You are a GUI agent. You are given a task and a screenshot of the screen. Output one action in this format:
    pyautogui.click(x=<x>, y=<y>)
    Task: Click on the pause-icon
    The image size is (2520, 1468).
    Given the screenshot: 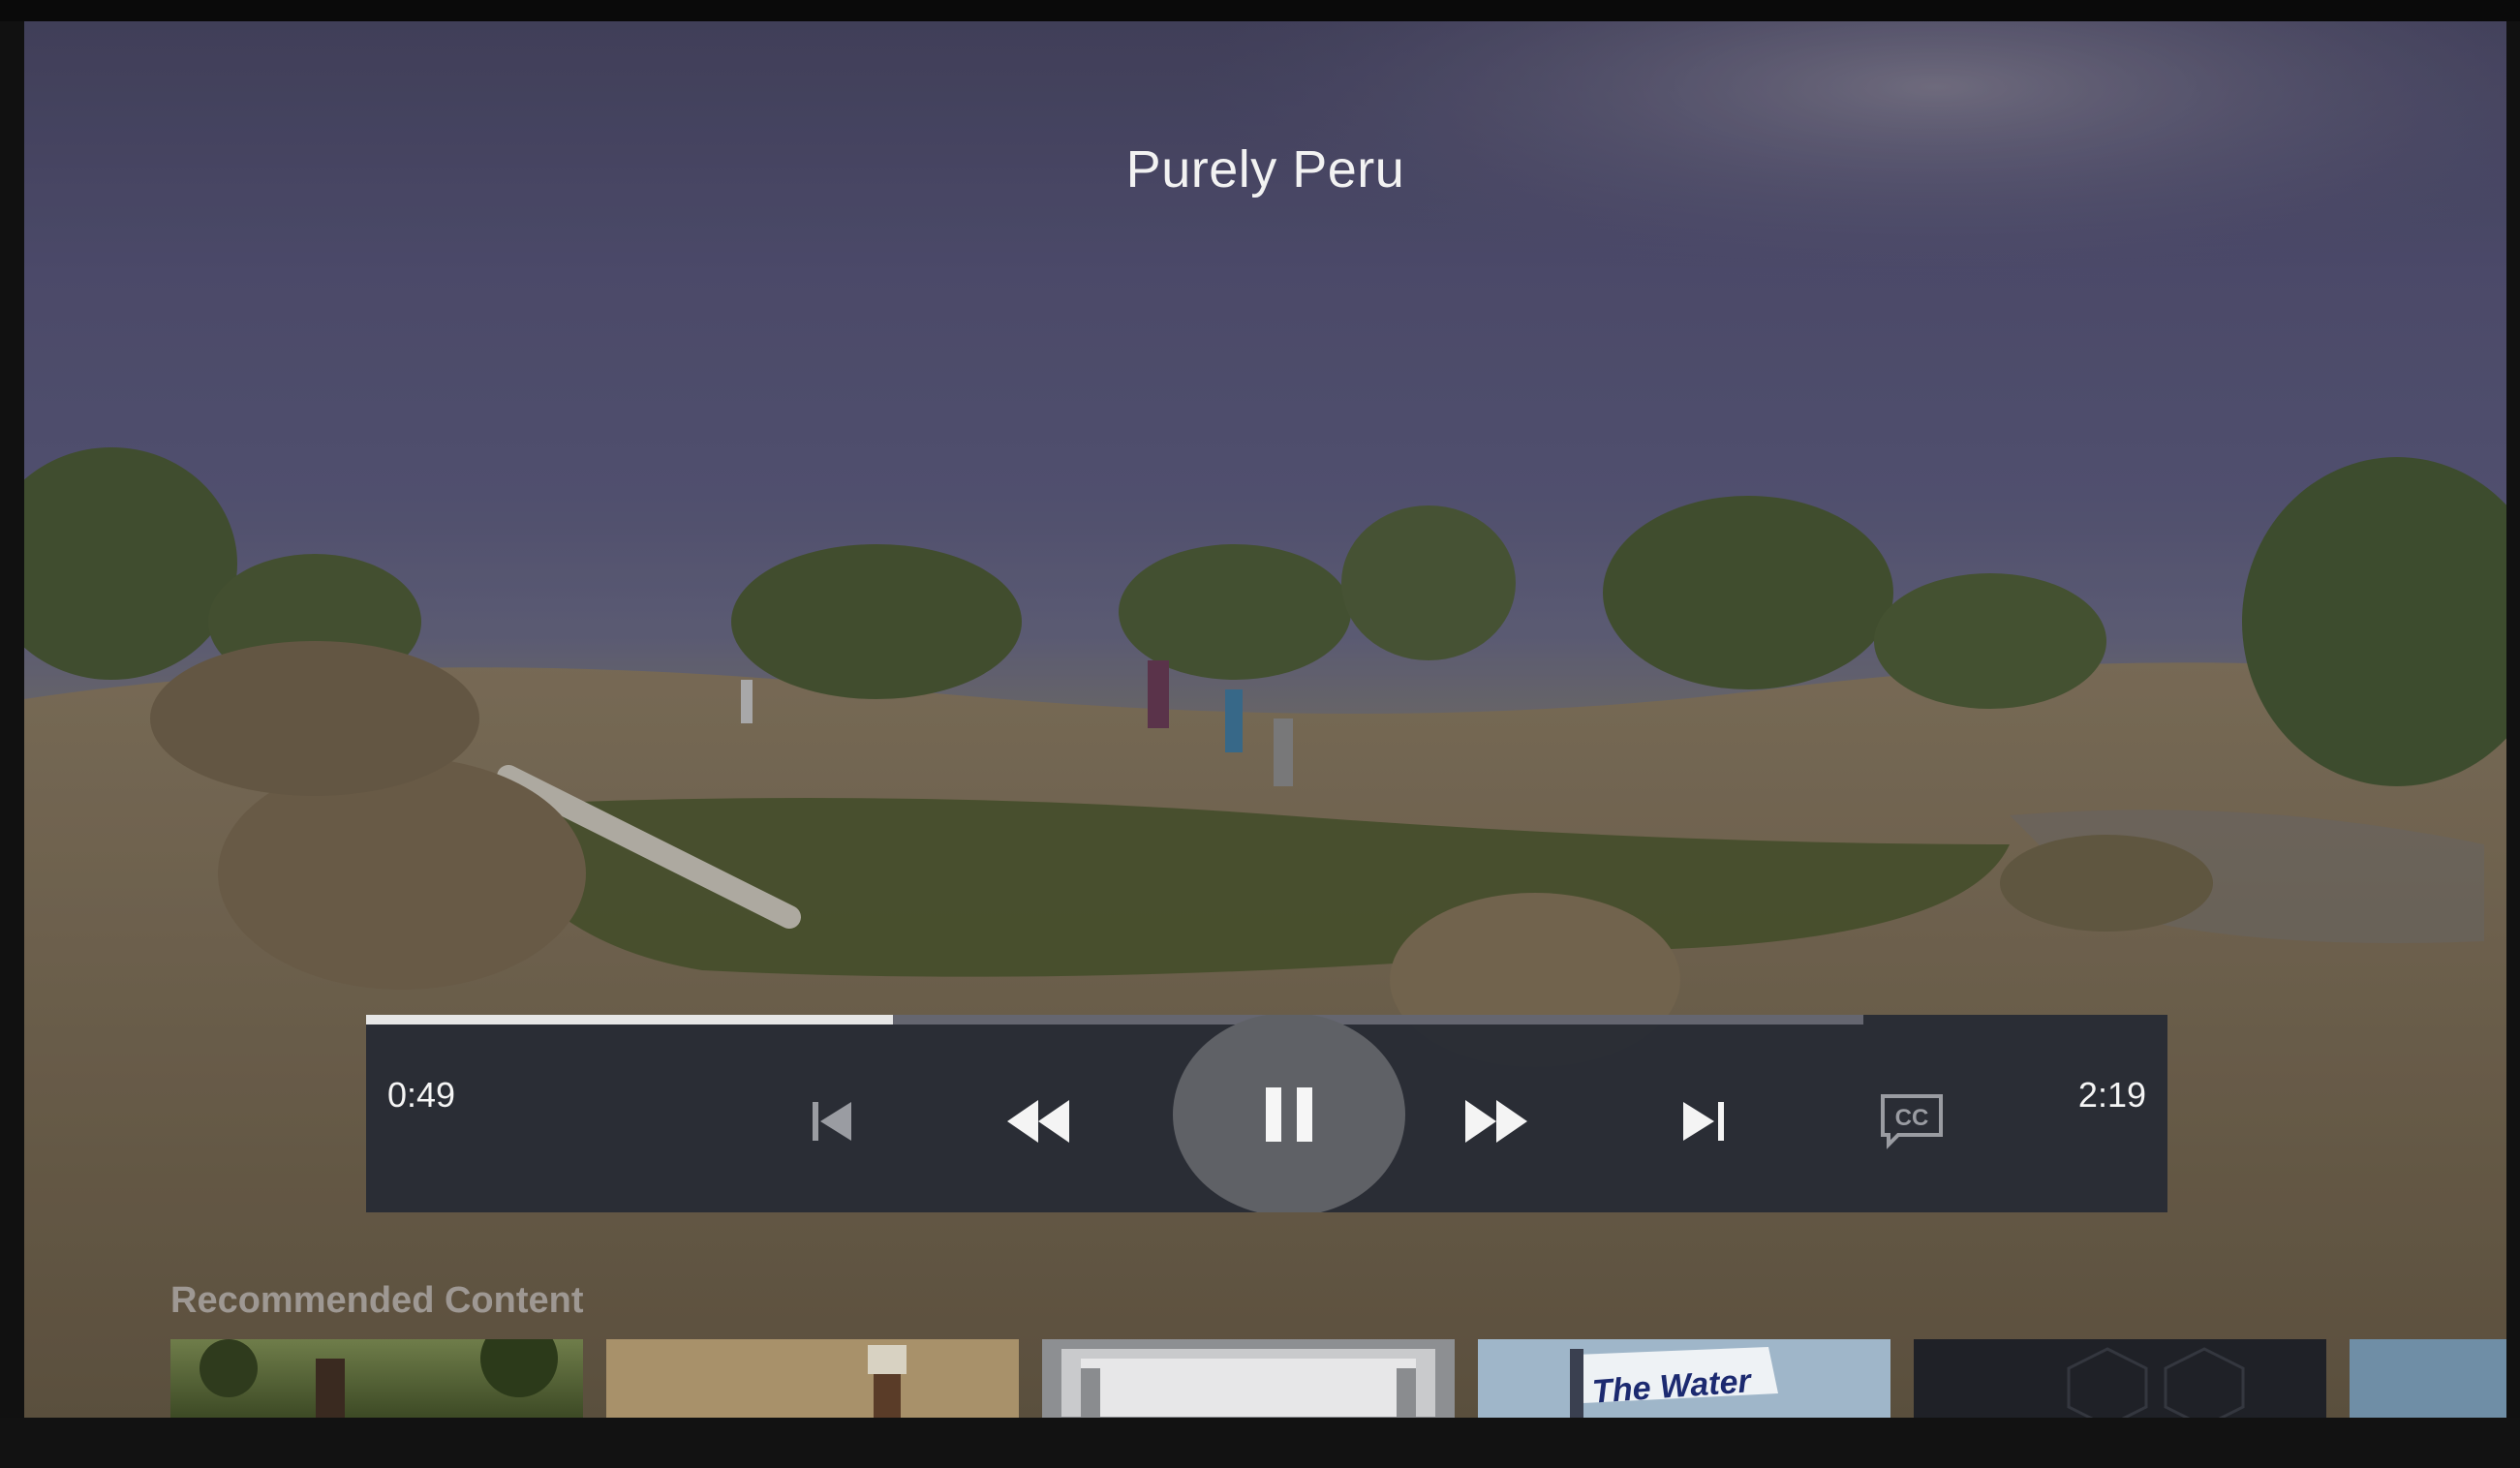 What is the action you would take?
    pyautogui.click(x=1289, y=1114)
    